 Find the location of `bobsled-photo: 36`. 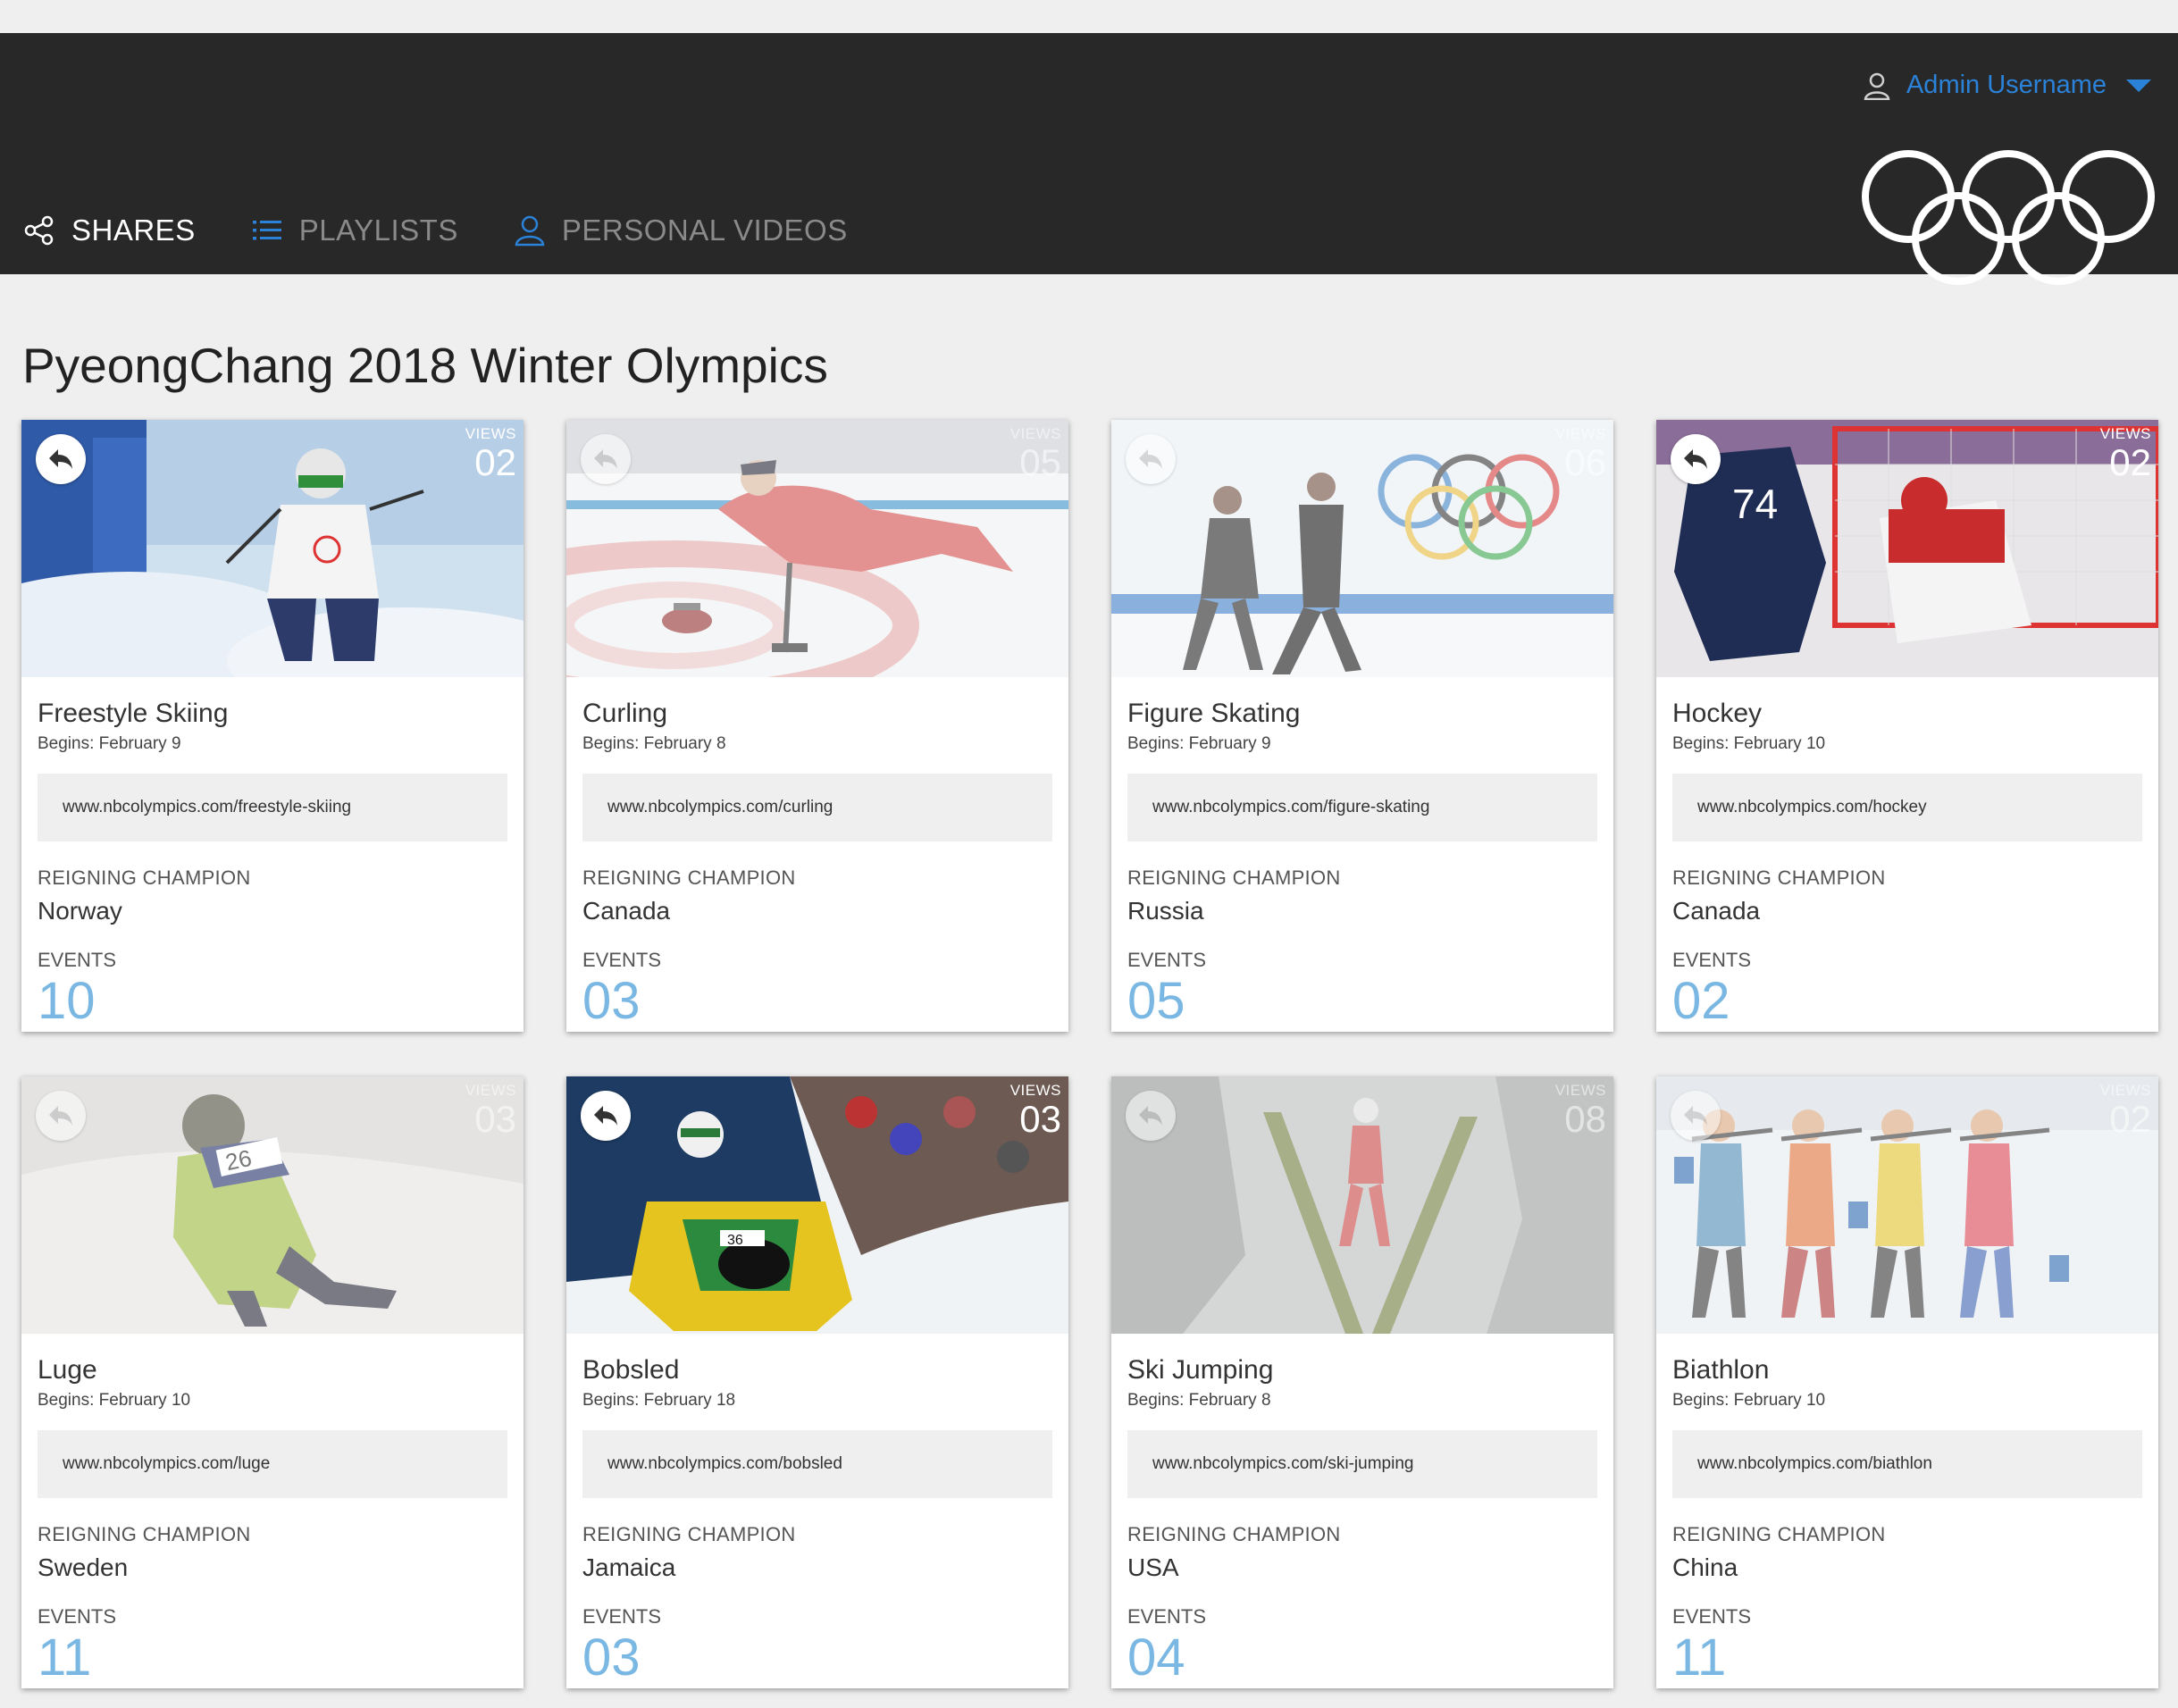

bobsled-photo: 36 is located at coordinates (817, 1205).